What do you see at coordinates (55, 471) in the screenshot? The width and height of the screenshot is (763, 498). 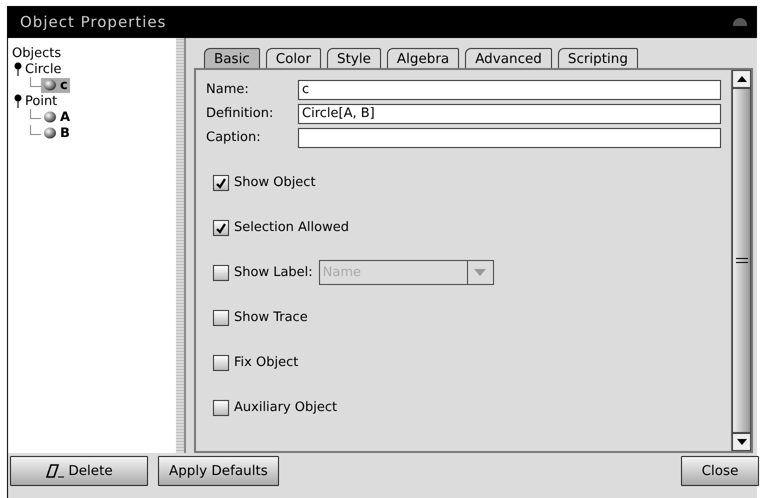 I see `eraser-icon` at bounding box center [55, 471].